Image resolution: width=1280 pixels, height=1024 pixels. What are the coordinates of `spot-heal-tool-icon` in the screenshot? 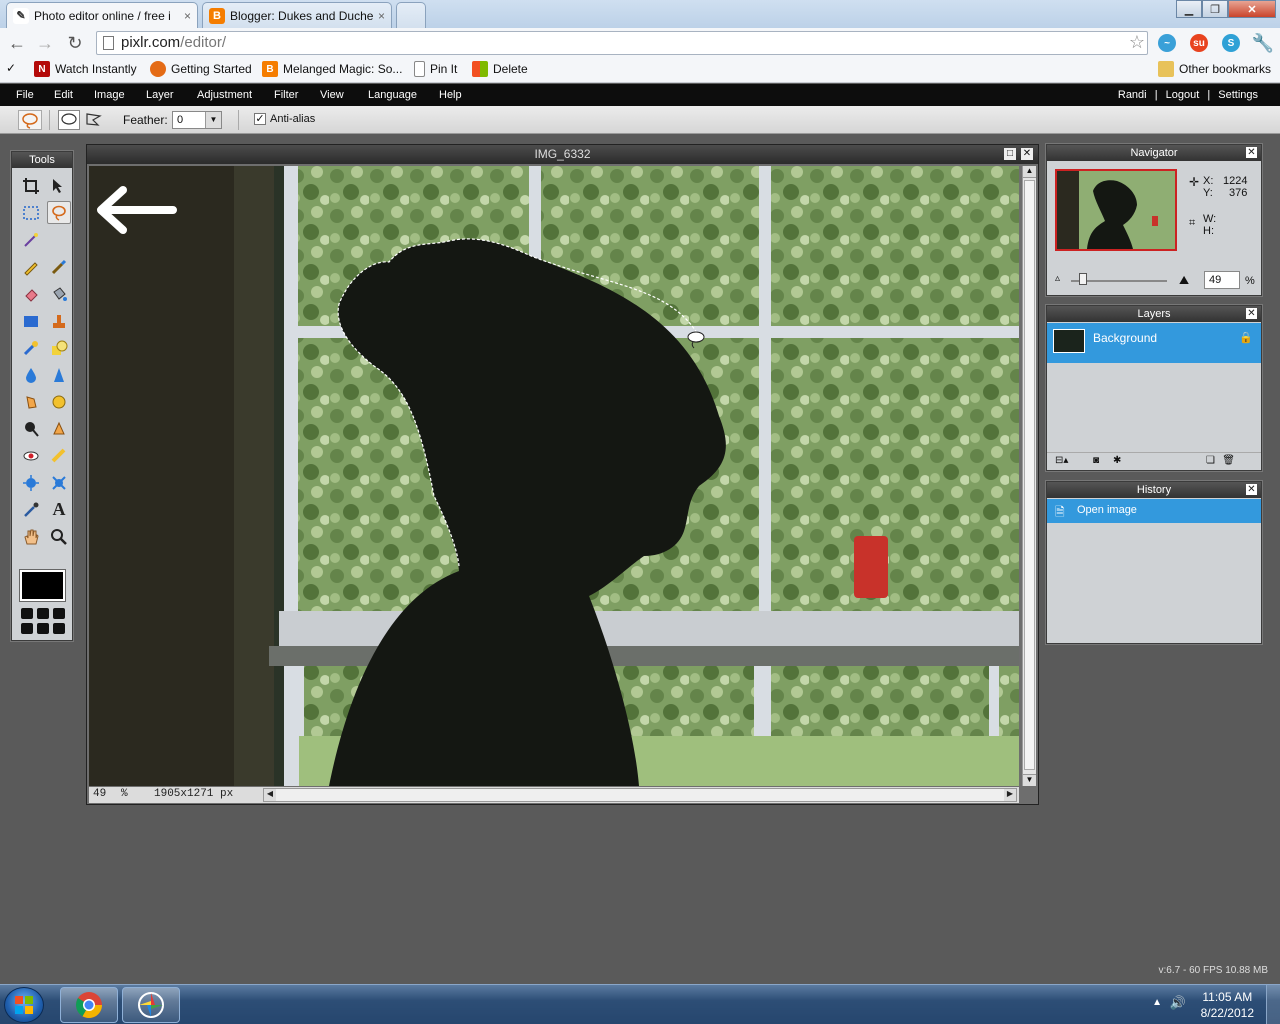 It's located at (59, 455).